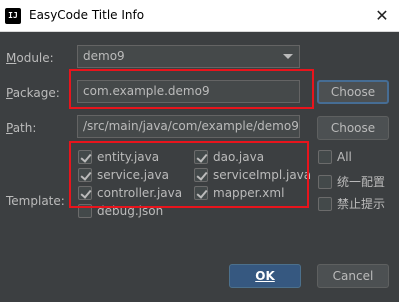 The height and width of the screenshot is (302, 399). What do you see at coordinates (229, 157) in the screenshot?
I see `template-checkbox-dao: dao.java` at bounding box center [229, 157].